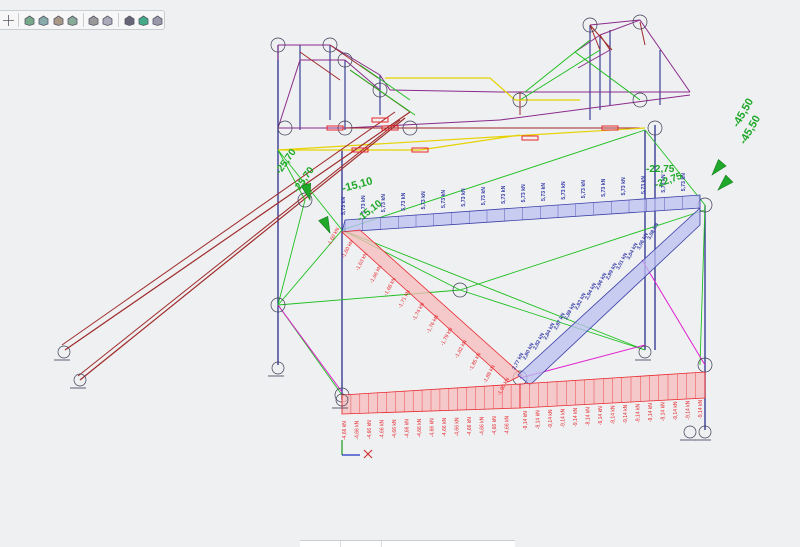 The height and width of the screenshot is (547, 800). What do you see at coordinates (418, 312) in the screenshot?
I see `left-diagonal-load-label: -1,74 kN` at bounding box center [418, 312].